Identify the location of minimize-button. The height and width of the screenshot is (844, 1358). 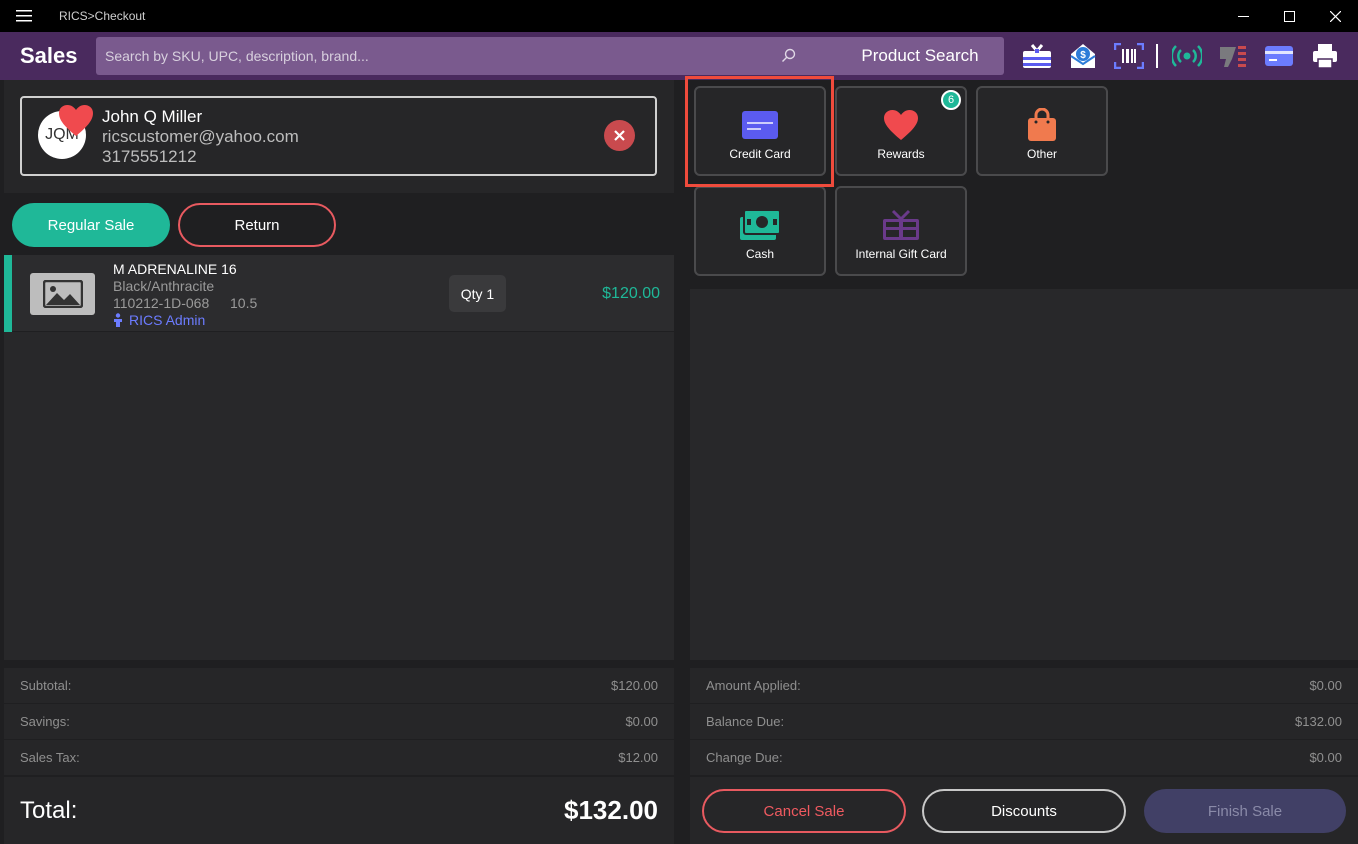
(1243, 16).